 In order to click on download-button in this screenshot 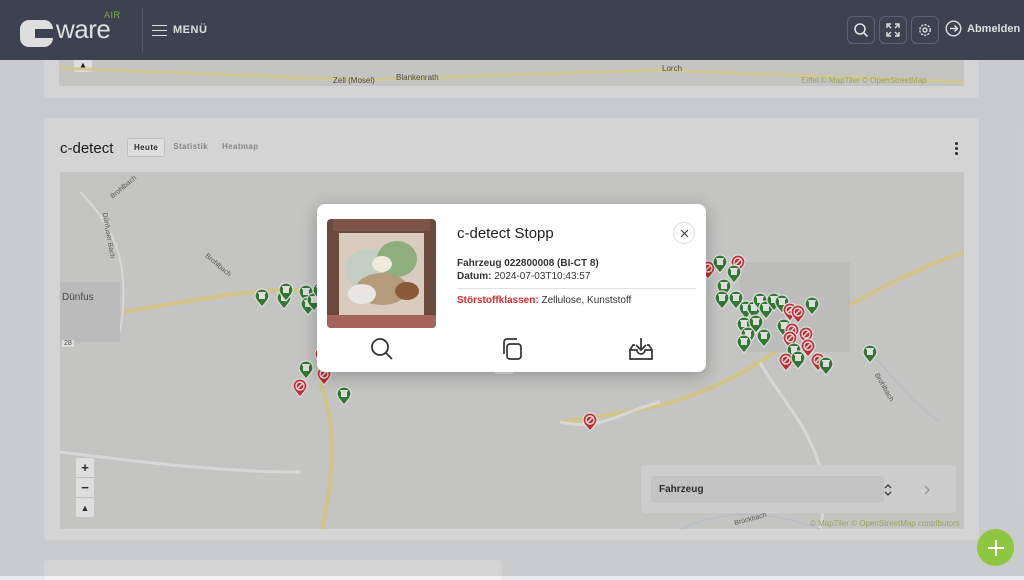, I will do `click(641, 349)`.